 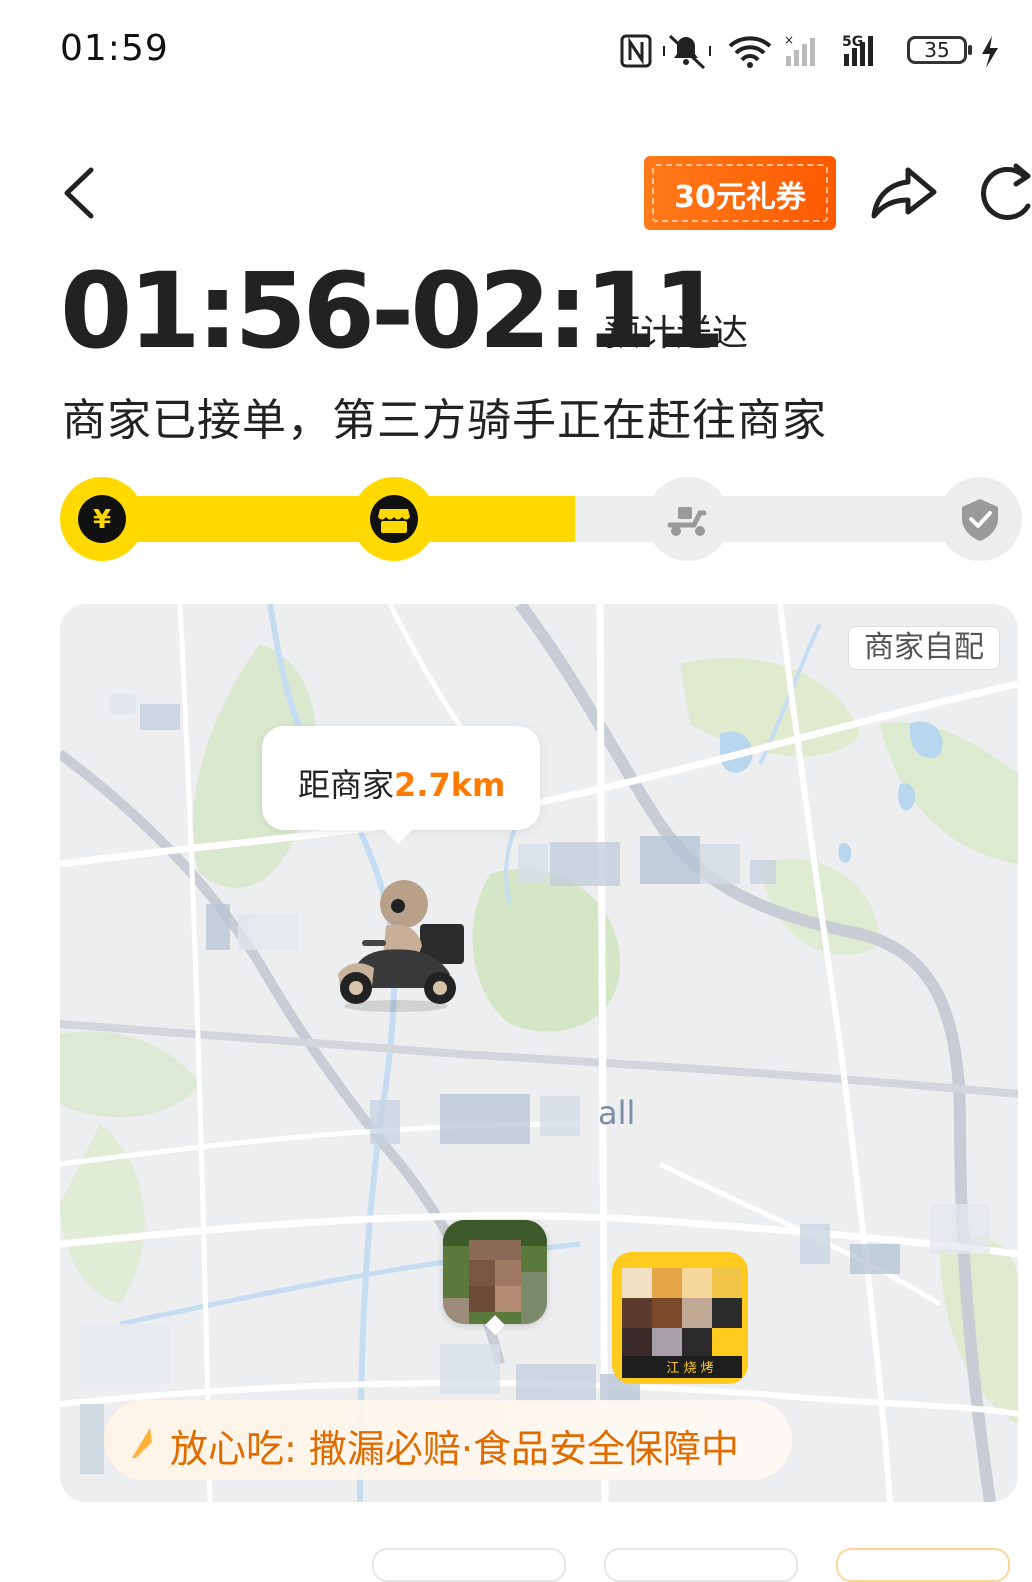 I want to click on merchant-logo-icon: 江 烧 烤, so click(x=680, y=1318).